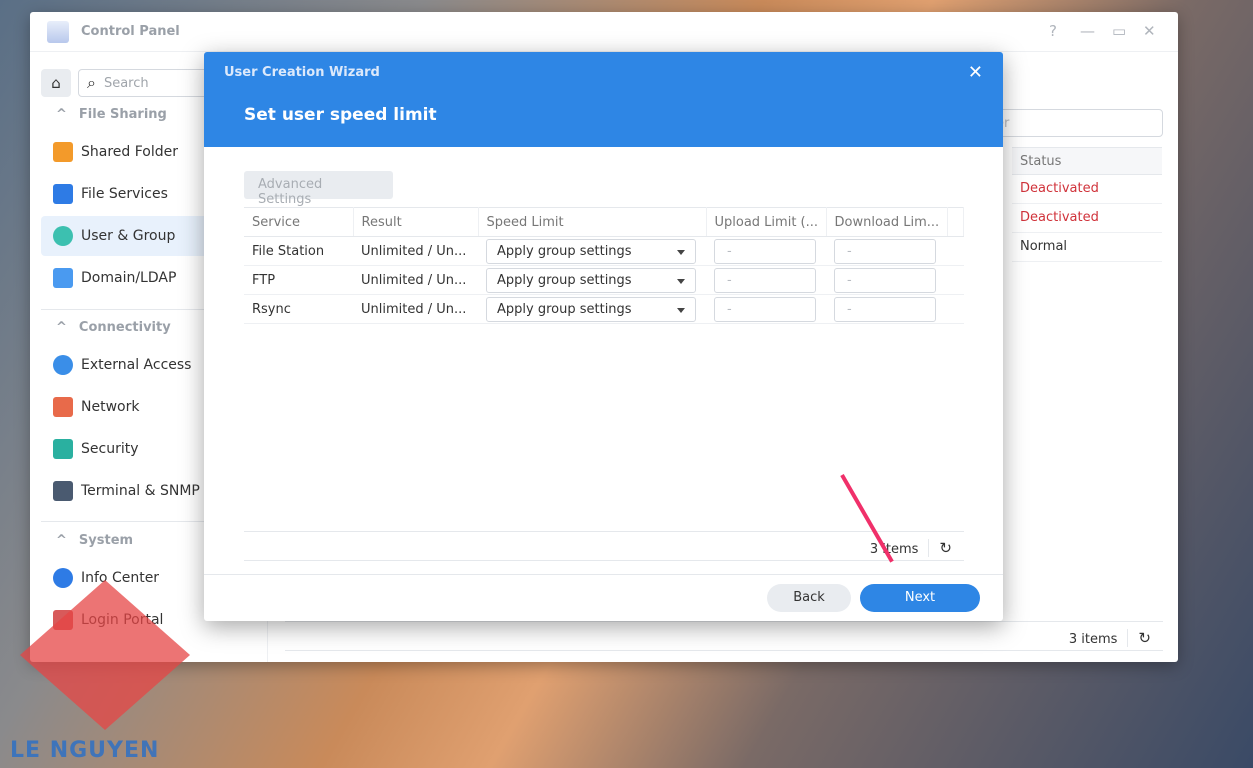  Describe the element at coordinates (63, 449) in the screenshot. I see `shield-icon` at that location.